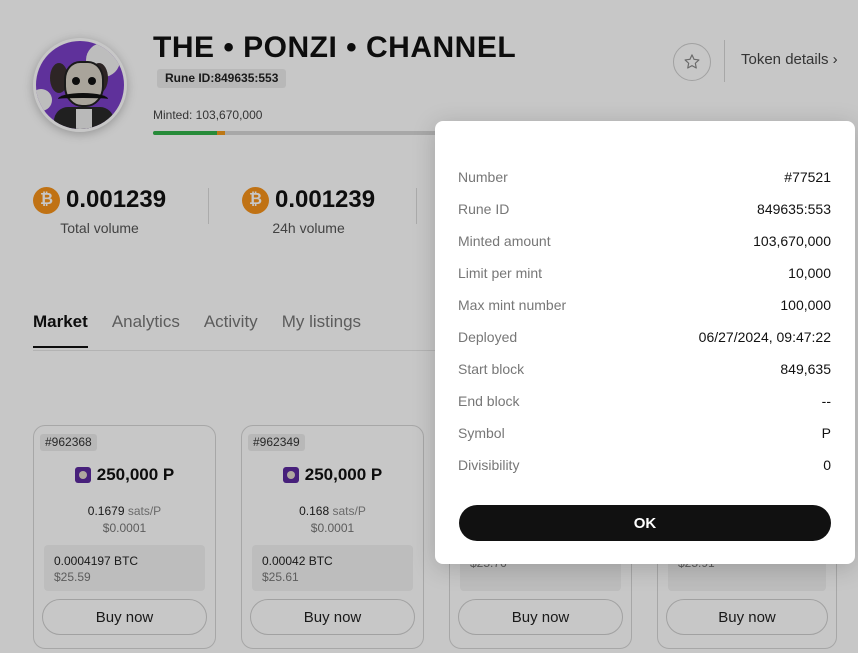 This screenshot has width=858, height=653. I want to click on detail-key: Max mint number, so click(512, 305).